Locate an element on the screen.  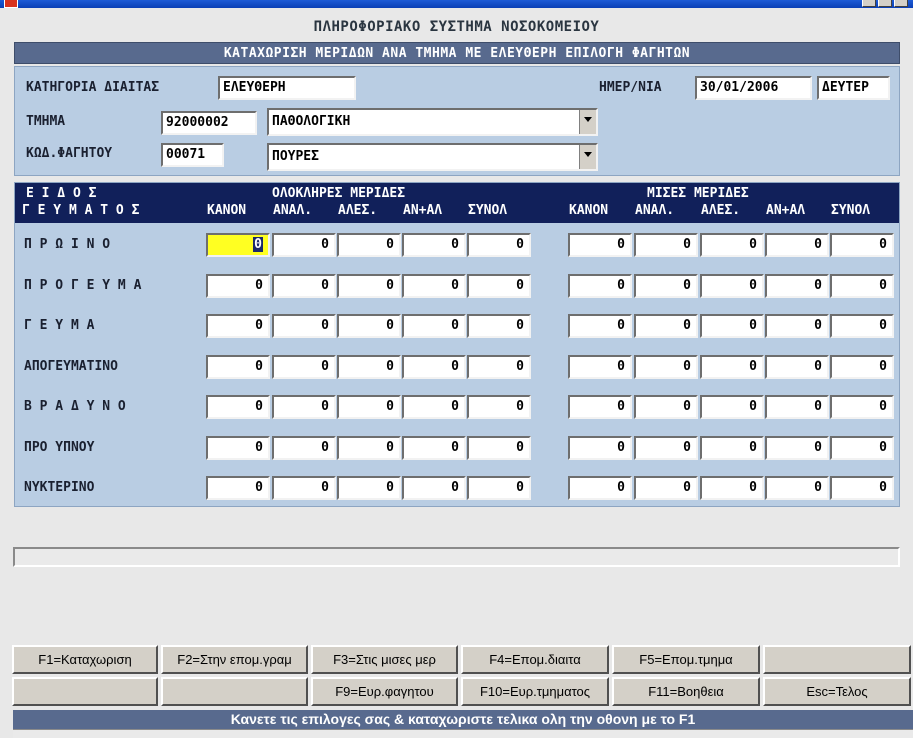
date-field: 30/01/2006 is located at coordinates (753, 88).